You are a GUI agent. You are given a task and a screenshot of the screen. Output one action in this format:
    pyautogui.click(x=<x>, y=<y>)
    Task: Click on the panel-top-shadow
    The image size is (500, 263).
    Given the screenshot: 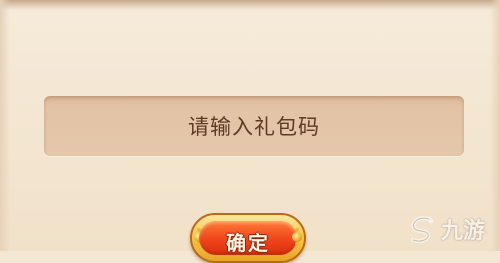 What is the action you would take?
    pyautogui.click(x=250, y=5)
    